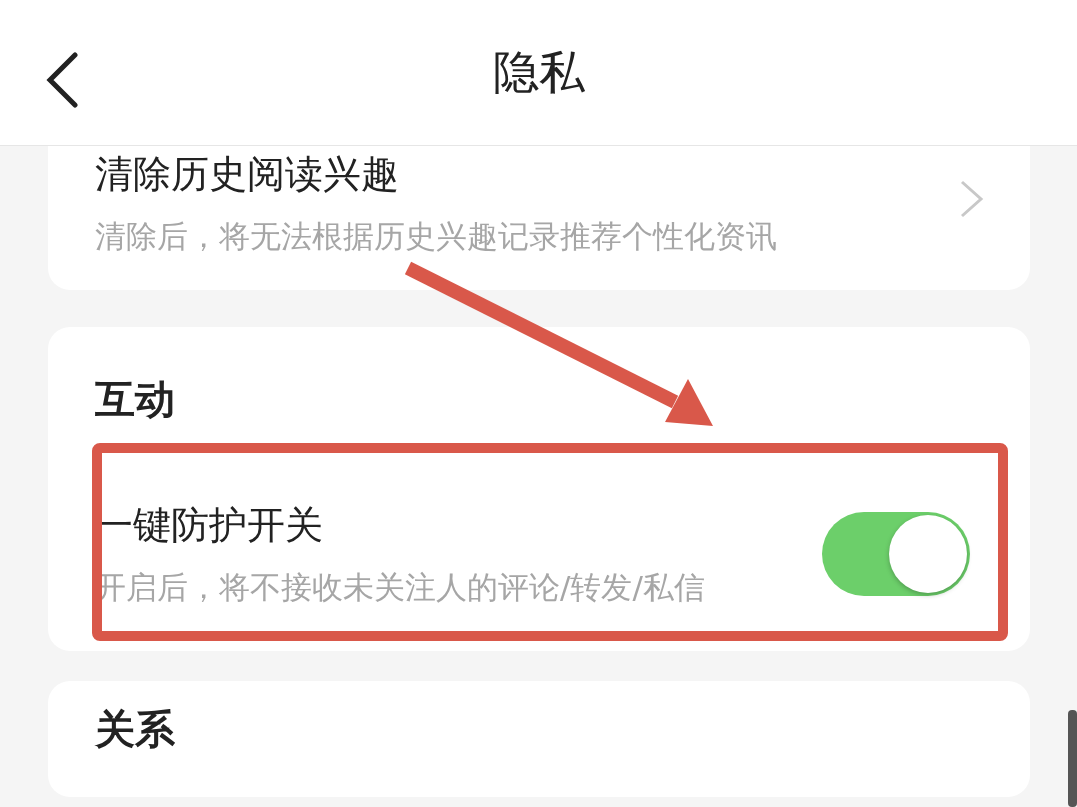 The height and width of the screenshot is (807, 1077). I want to click on back-icon, so click(62, 80).